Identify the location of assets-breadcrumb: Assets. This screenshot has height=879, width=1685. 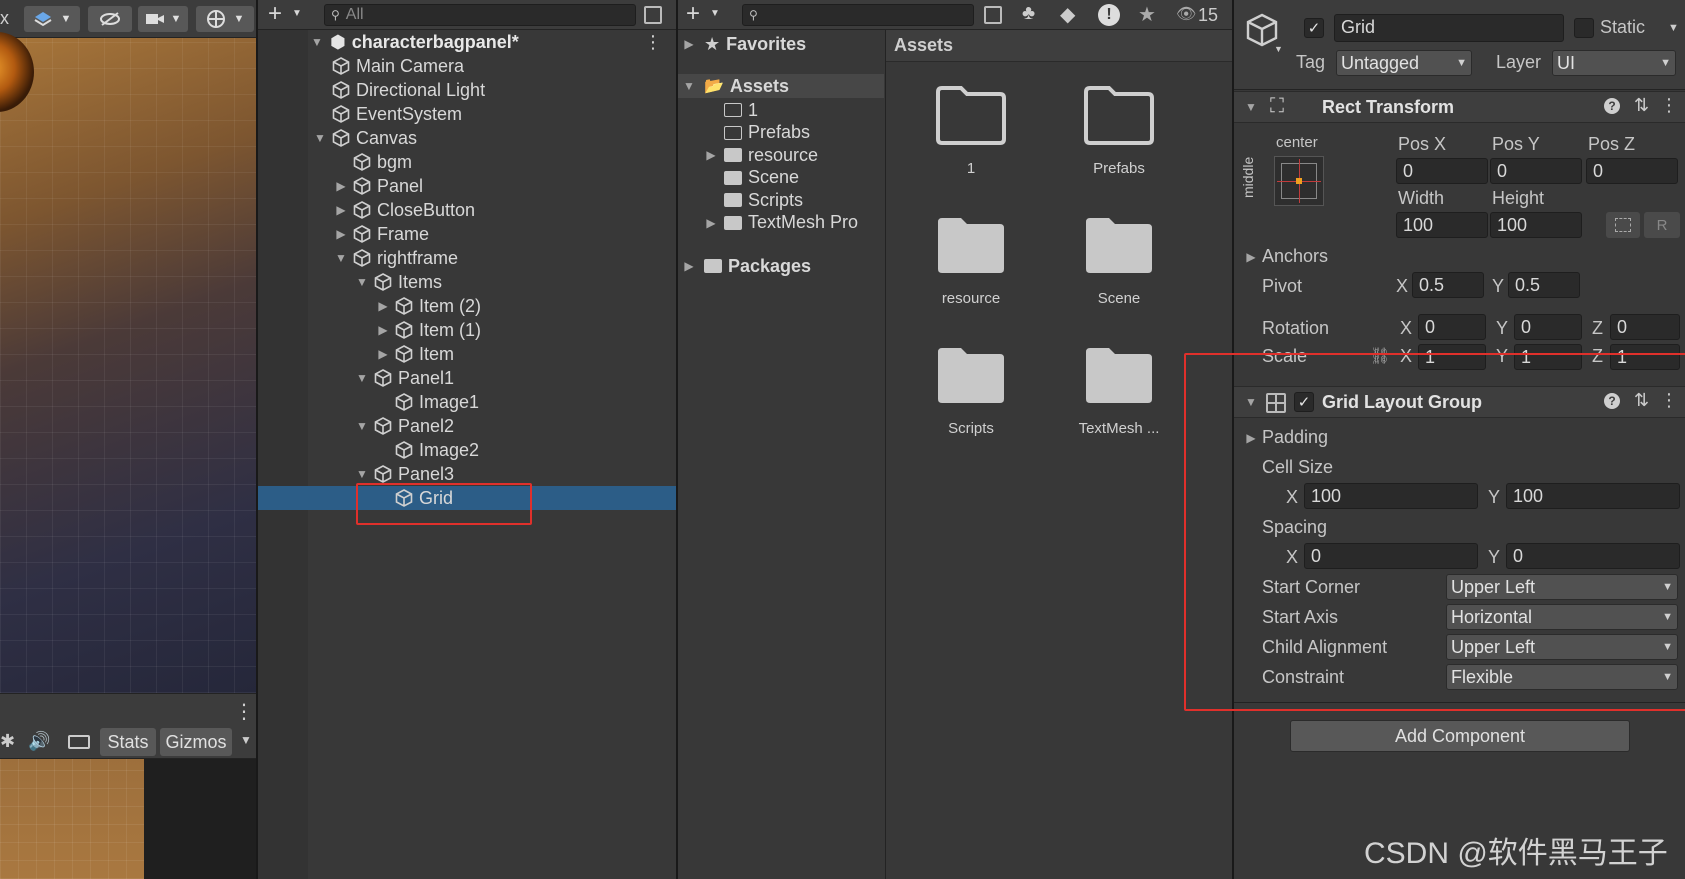
(923, 45).